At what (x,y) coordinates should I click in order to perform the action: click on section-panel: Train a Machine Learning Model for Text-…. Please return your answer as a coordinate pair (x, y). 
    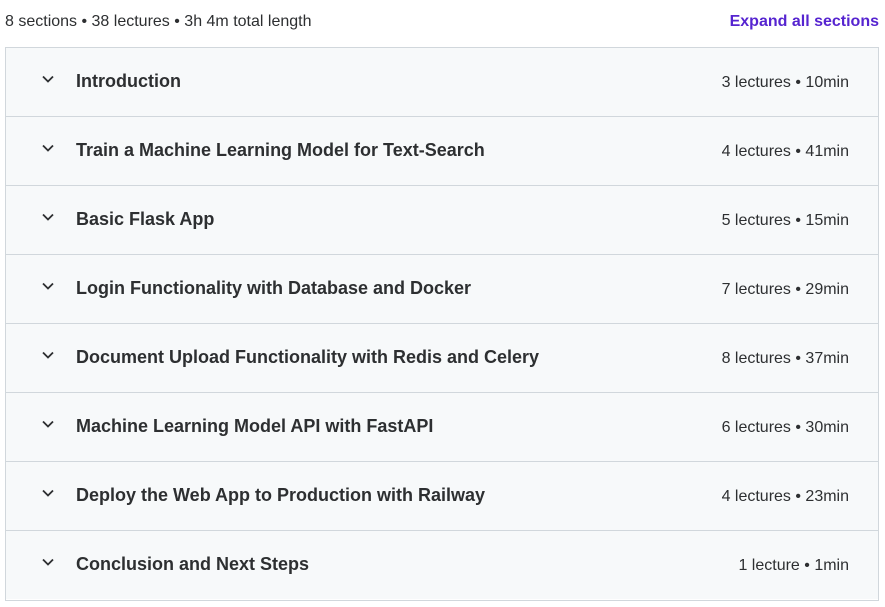
    Looking at the image, I should click on (442, 151).